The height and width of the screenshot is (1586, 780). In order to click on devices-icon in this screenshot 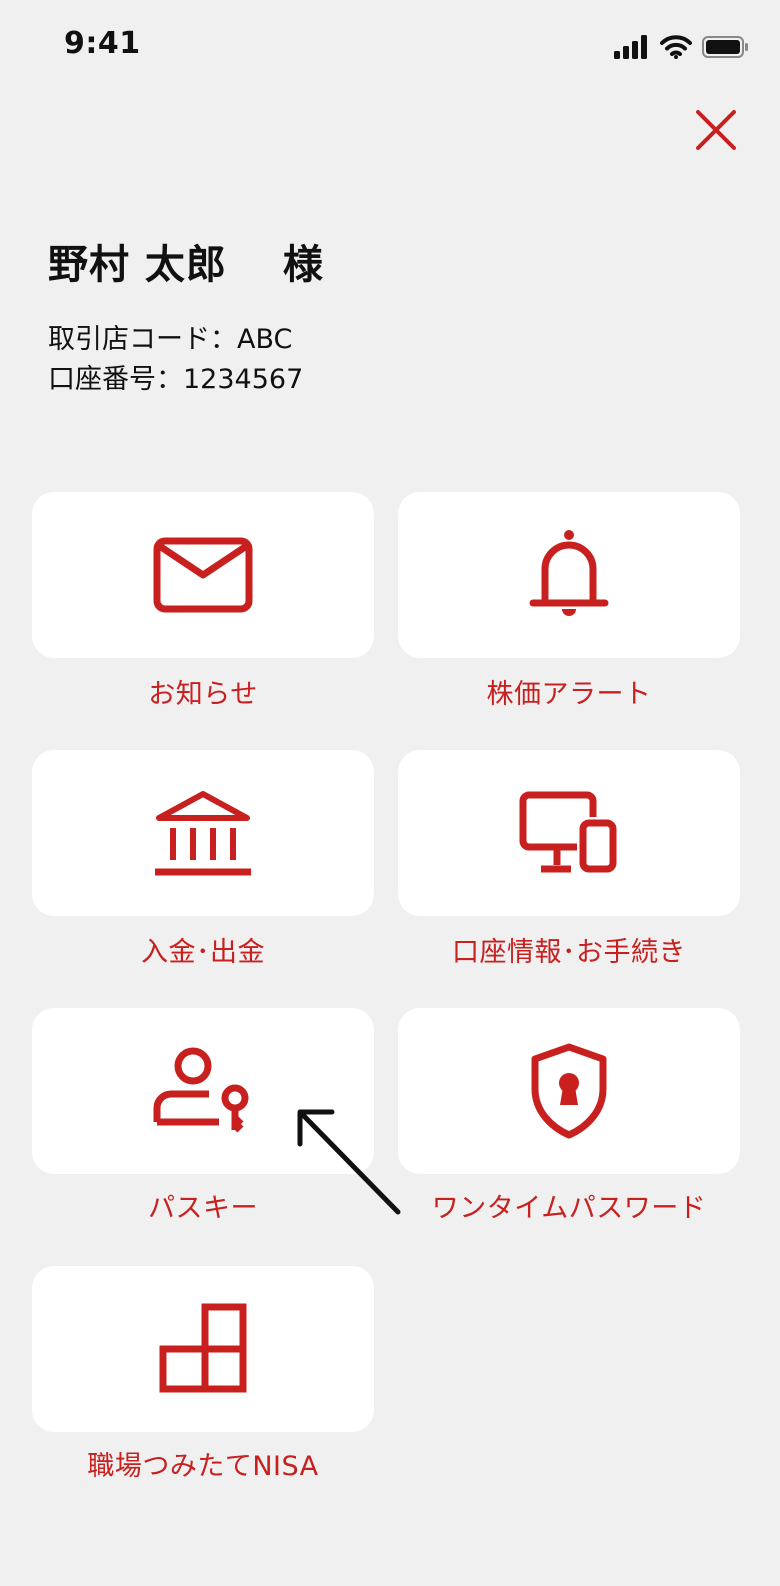, I will do `click(568, 832)`.